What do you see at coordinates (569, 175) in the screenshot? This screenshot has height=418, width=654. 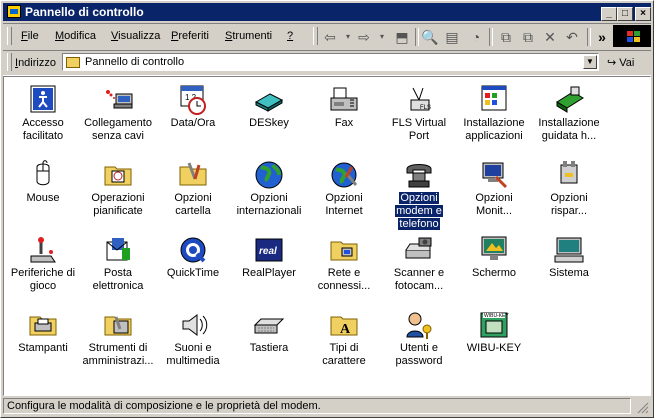 I see `power-options-icon` at bounding box center [569, 175].